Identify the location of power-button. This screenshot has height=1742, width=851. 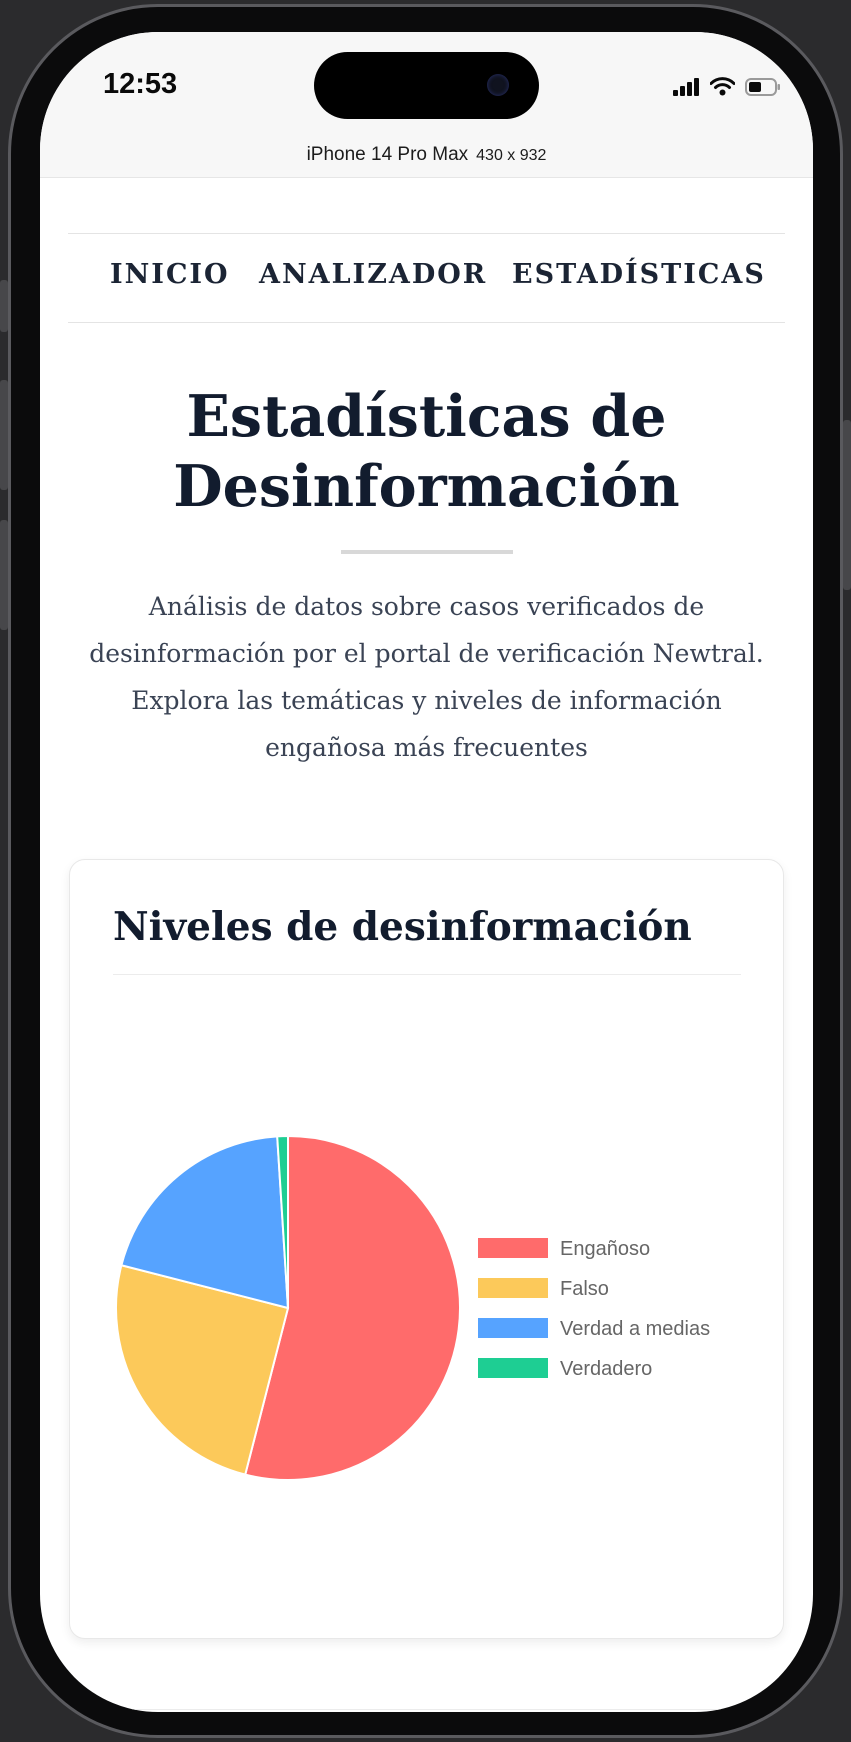
(847, 505).